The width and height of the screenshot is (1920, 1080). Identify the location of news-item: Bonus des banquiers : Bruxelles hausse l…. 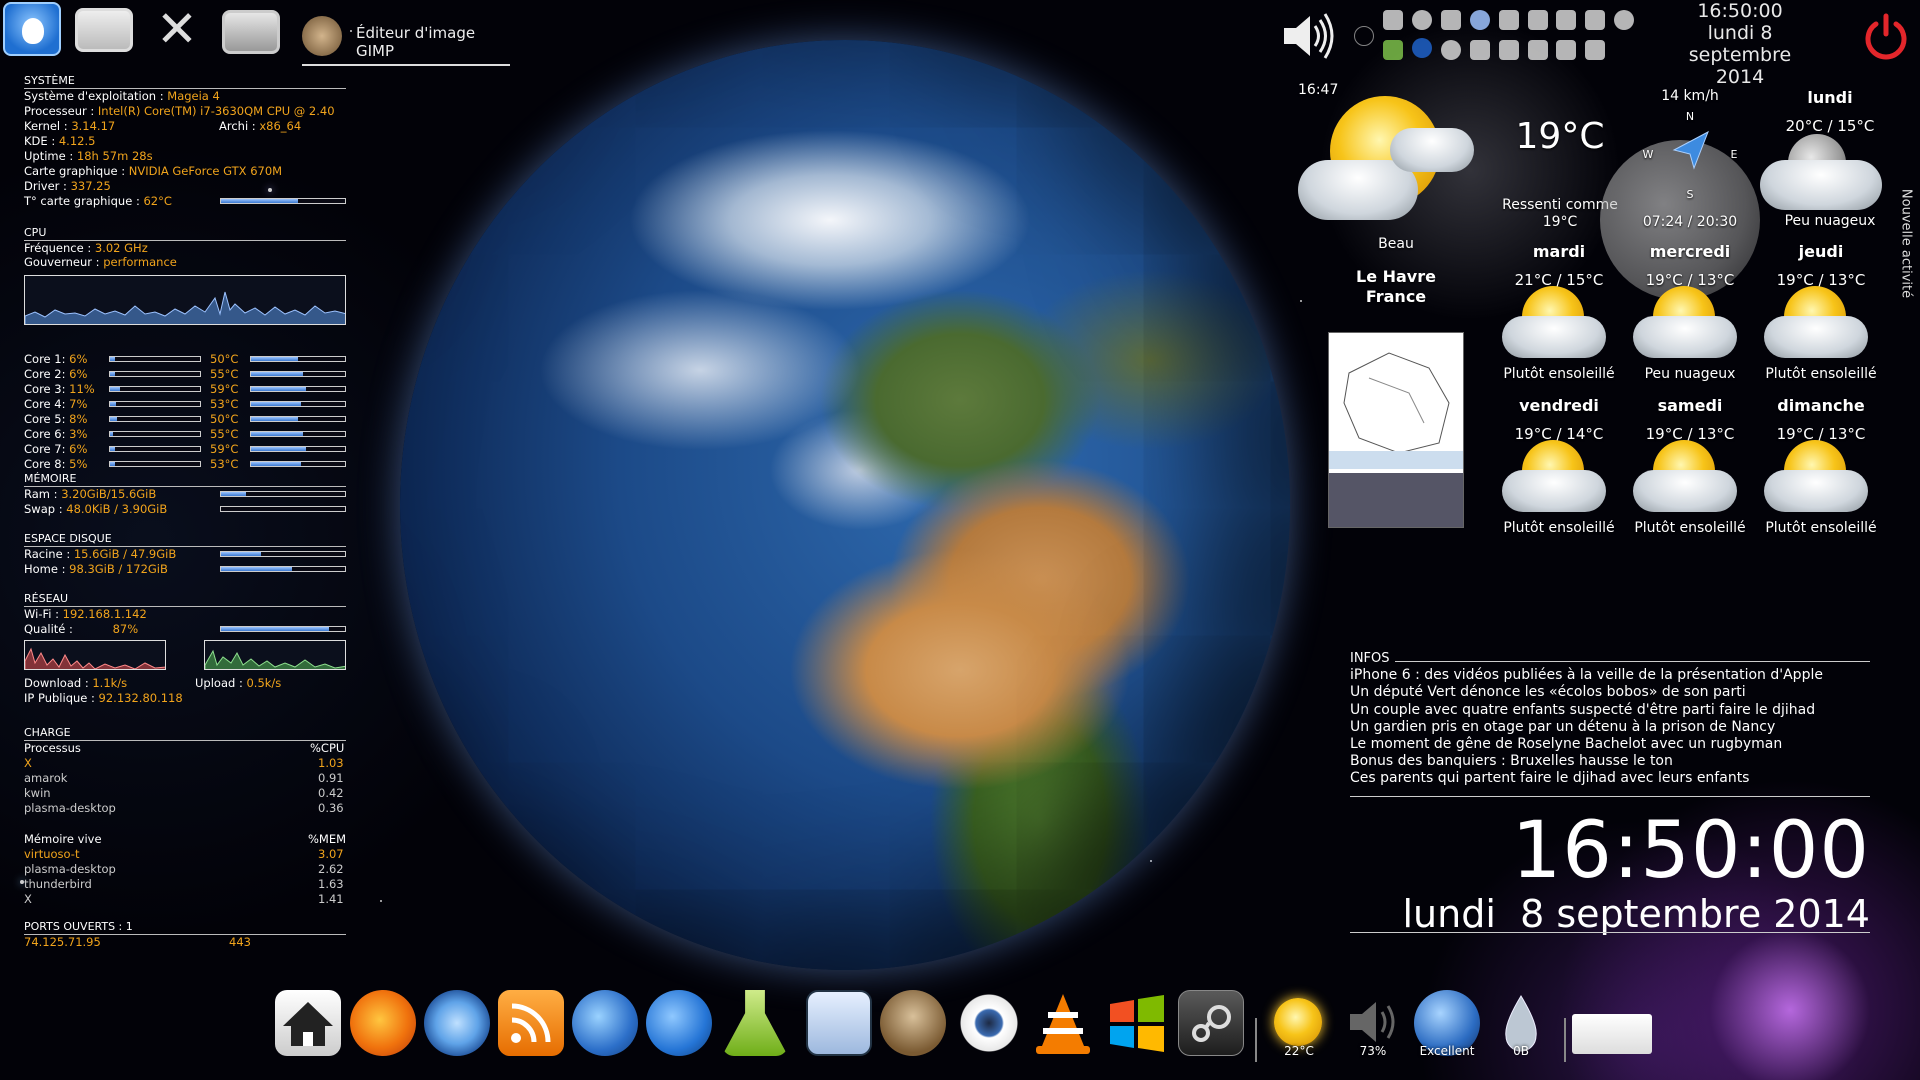
(1610, 761).